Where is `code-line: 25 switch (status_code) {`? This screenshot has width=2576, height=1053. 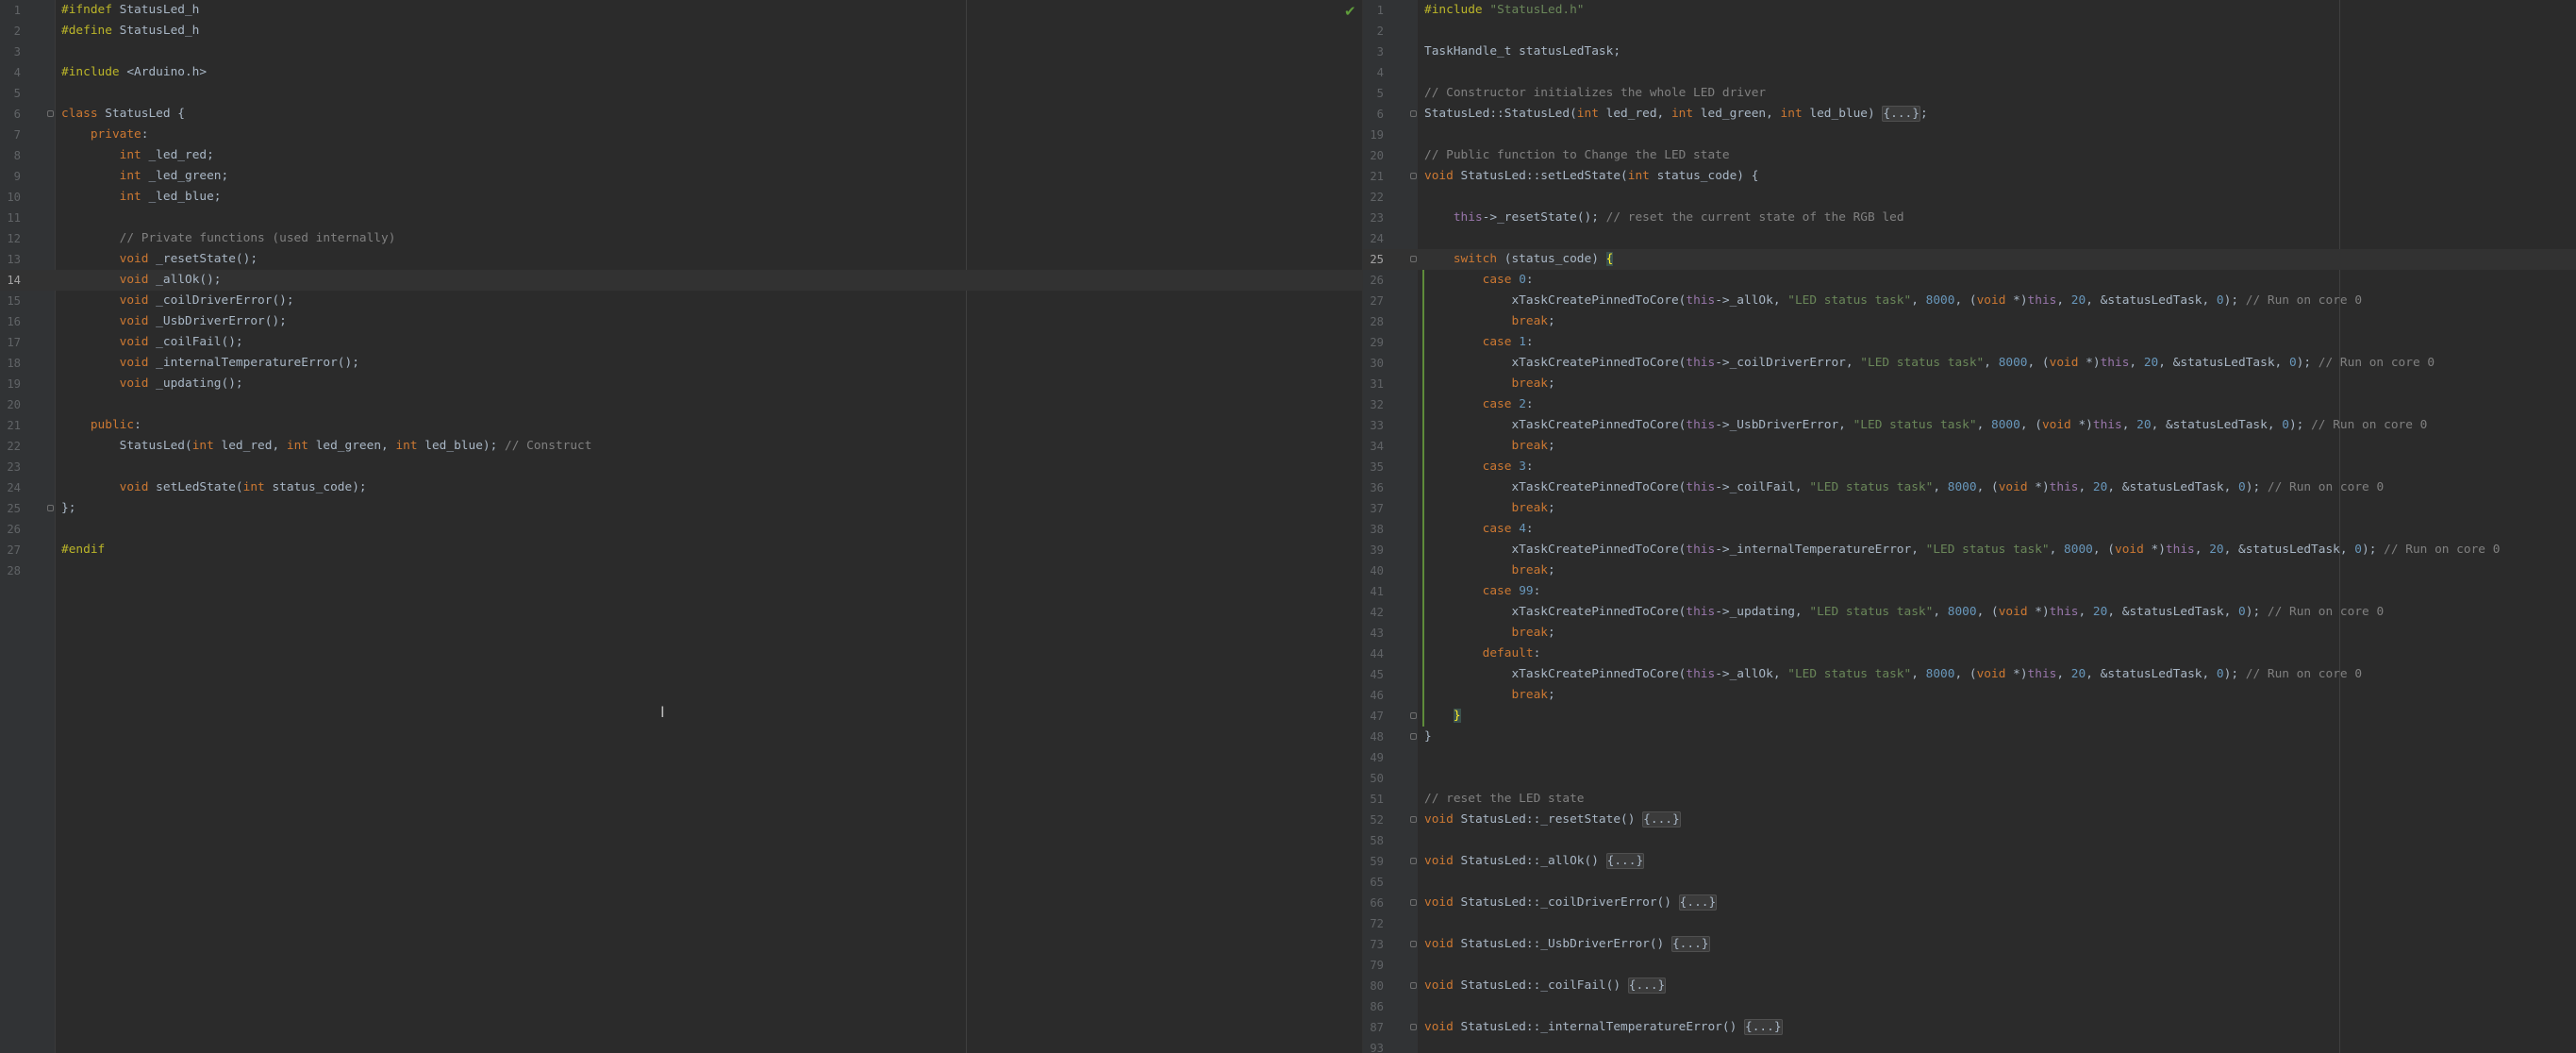 code-line: 25 switch (status_code) { is located at coordinates (1970, 260).